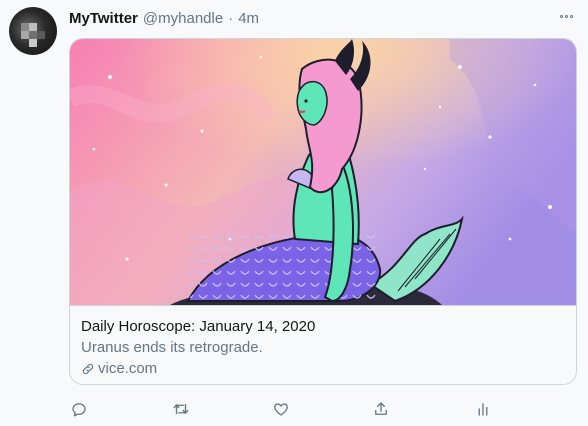 The image size is (588, 426). I want to click on display-name: MyTwitter, so click(103, 18).